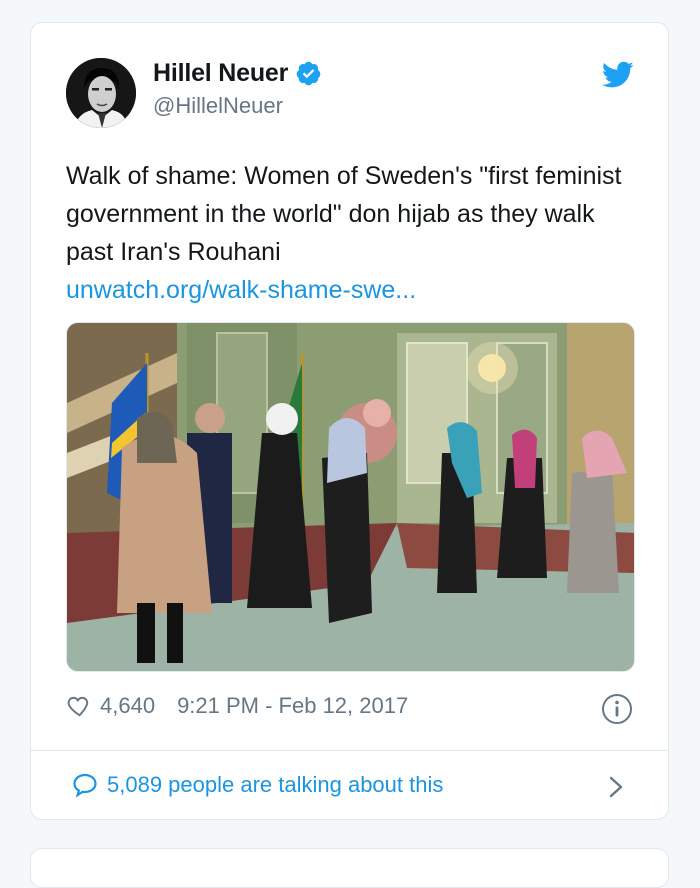  What do you see at coordinates (292, 706) in the screenshot?
I see `tweet-timestamp: 9:21 PM - Feb 12, 2017` at bounding box center [292, 706].